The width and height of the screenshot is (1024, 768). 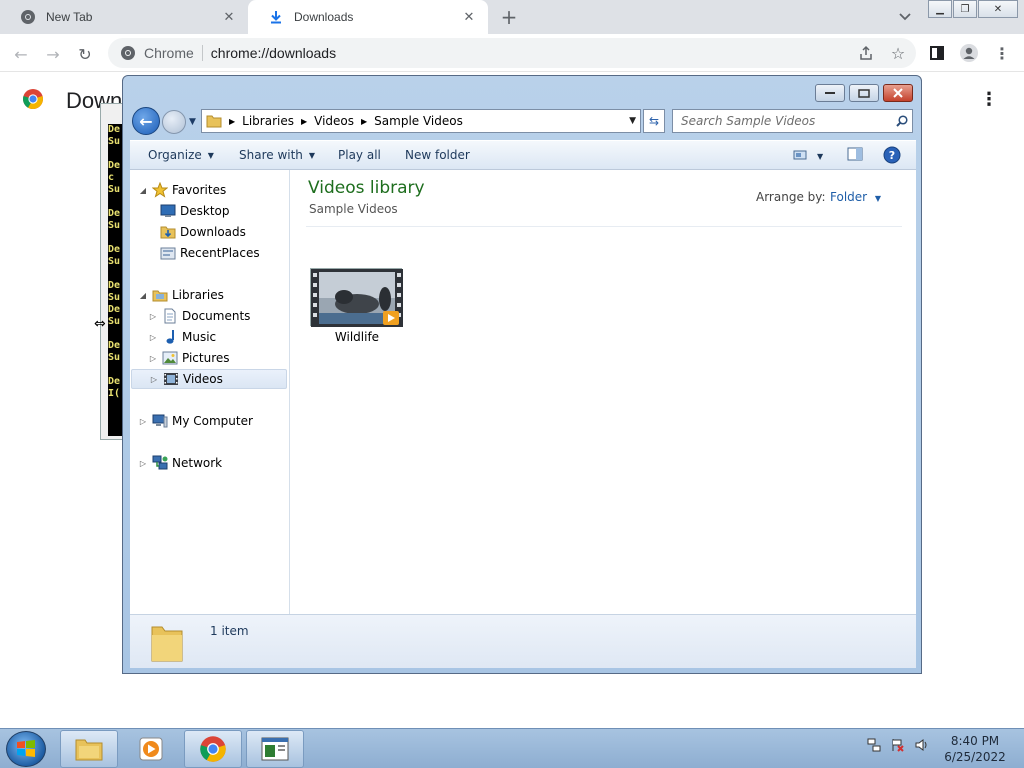 What do you see at coordinates (182, 337) in the screenshot?
I see `nav-music: ▷ Music` at bounding box center [182, 337].